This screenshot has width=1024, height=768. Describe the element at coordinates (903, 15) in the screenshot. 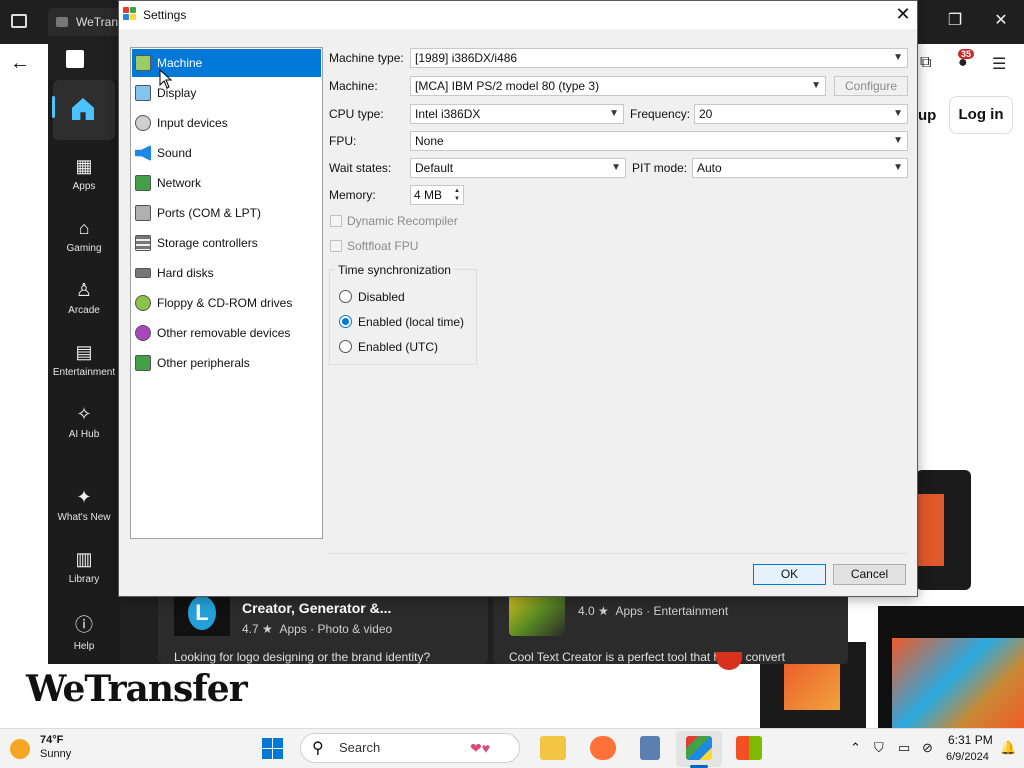

I see `close-icon: ✕` at that location.